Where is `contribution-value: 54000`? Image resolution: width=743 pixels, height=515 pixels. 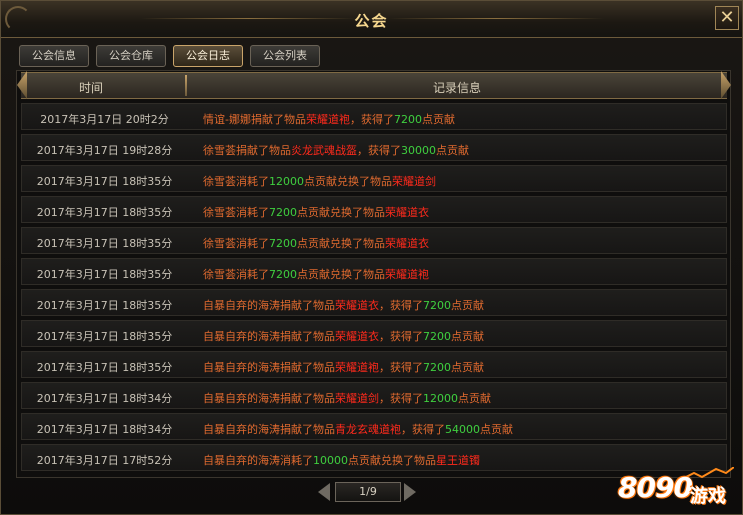
contribution-value: 54000 is located at coordinates (462, 429).